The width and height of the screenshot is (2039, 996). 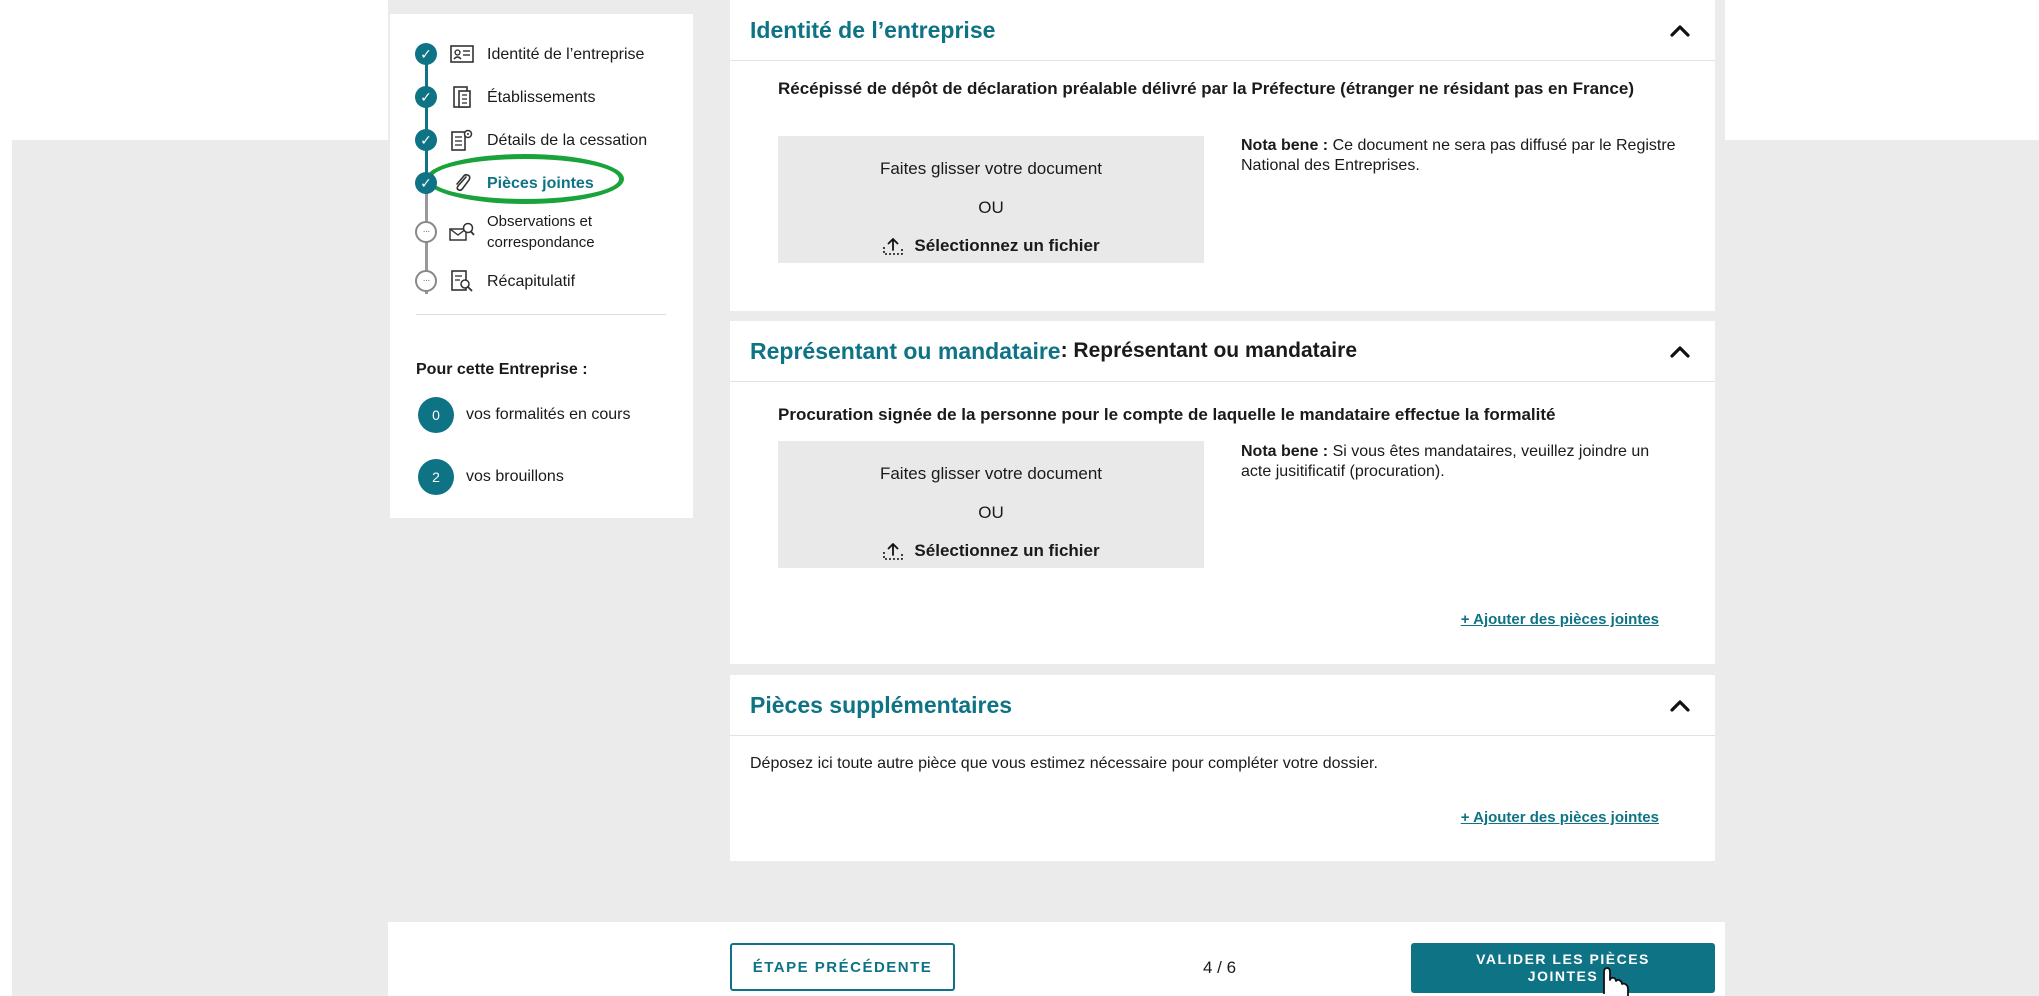 What do you see at coordinates (540, 221) in the screenshot?
I see `step-label-line1: Observations et` at bounding box center [540, 221].